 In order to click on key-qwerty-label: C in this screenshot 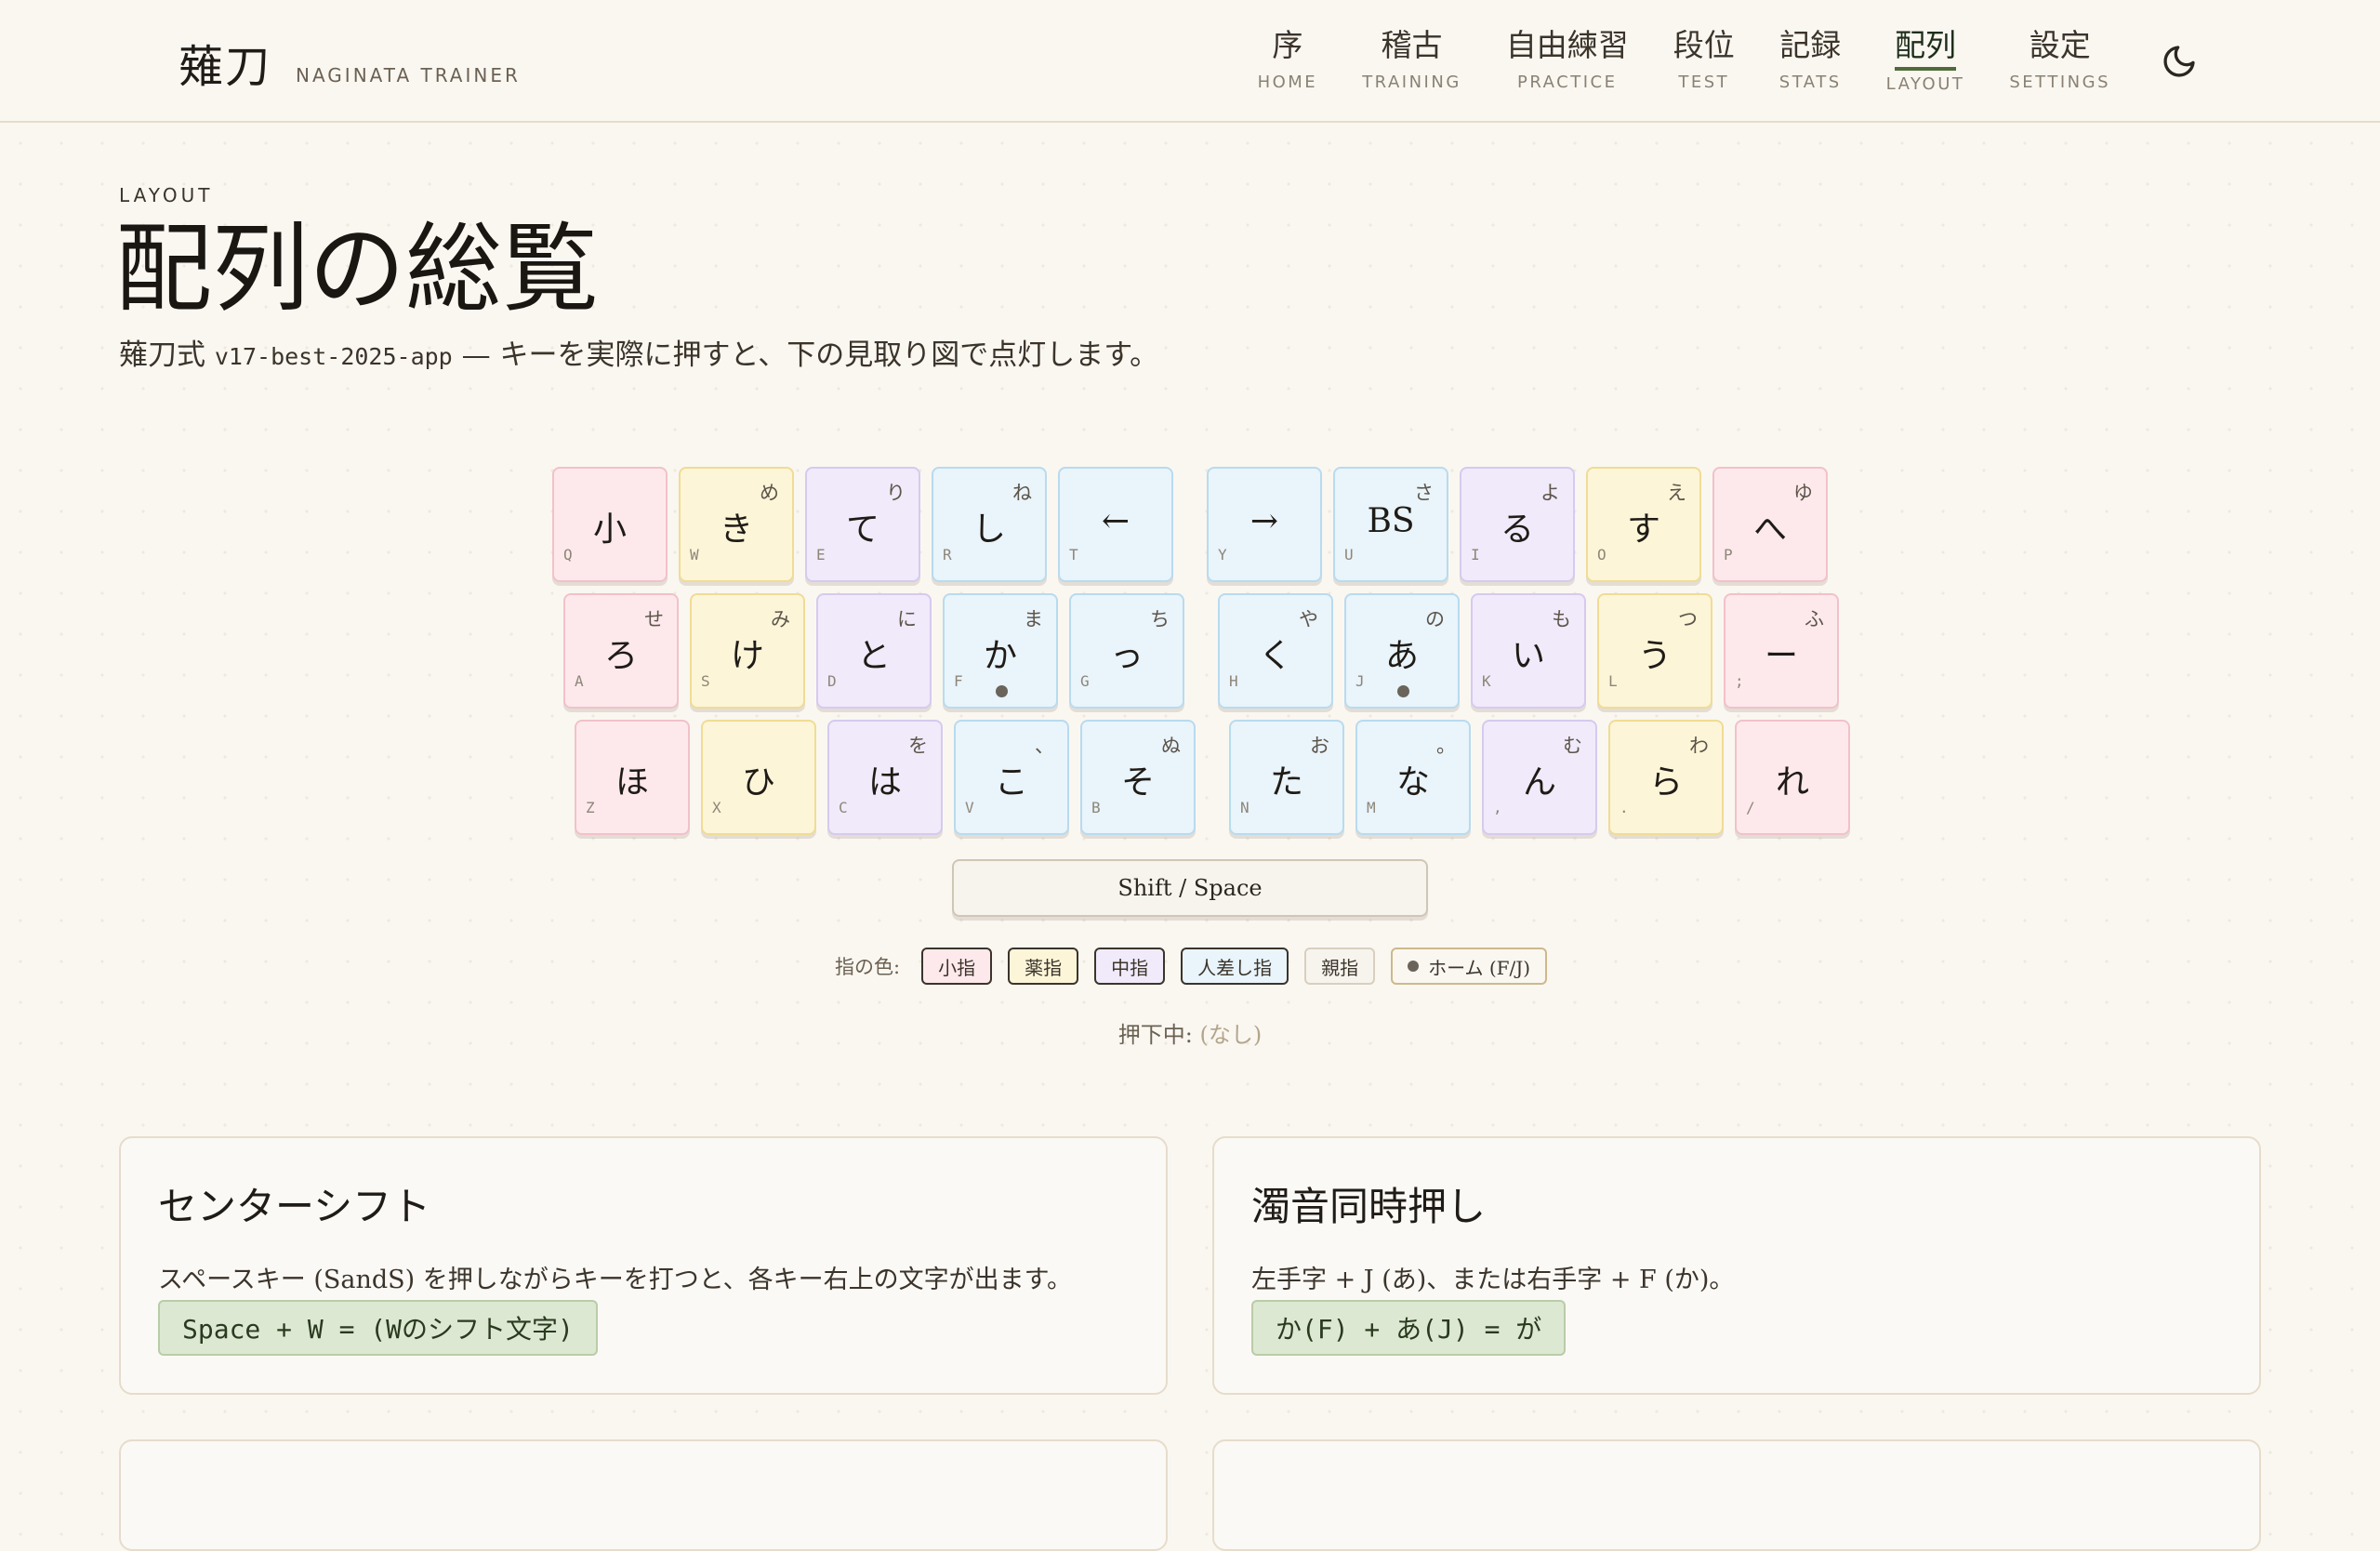, I will do `click(843, 807)`.